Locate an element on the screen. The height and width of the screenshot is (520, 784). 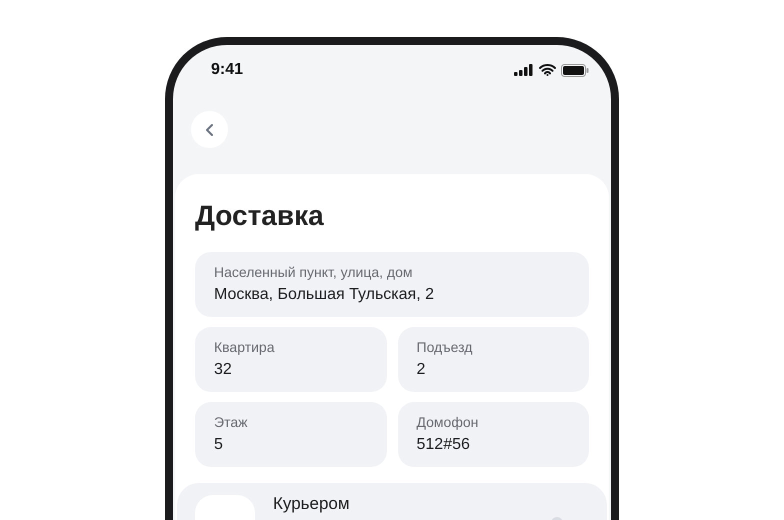
field-label: Домофон is located at coordinates (448, 422).